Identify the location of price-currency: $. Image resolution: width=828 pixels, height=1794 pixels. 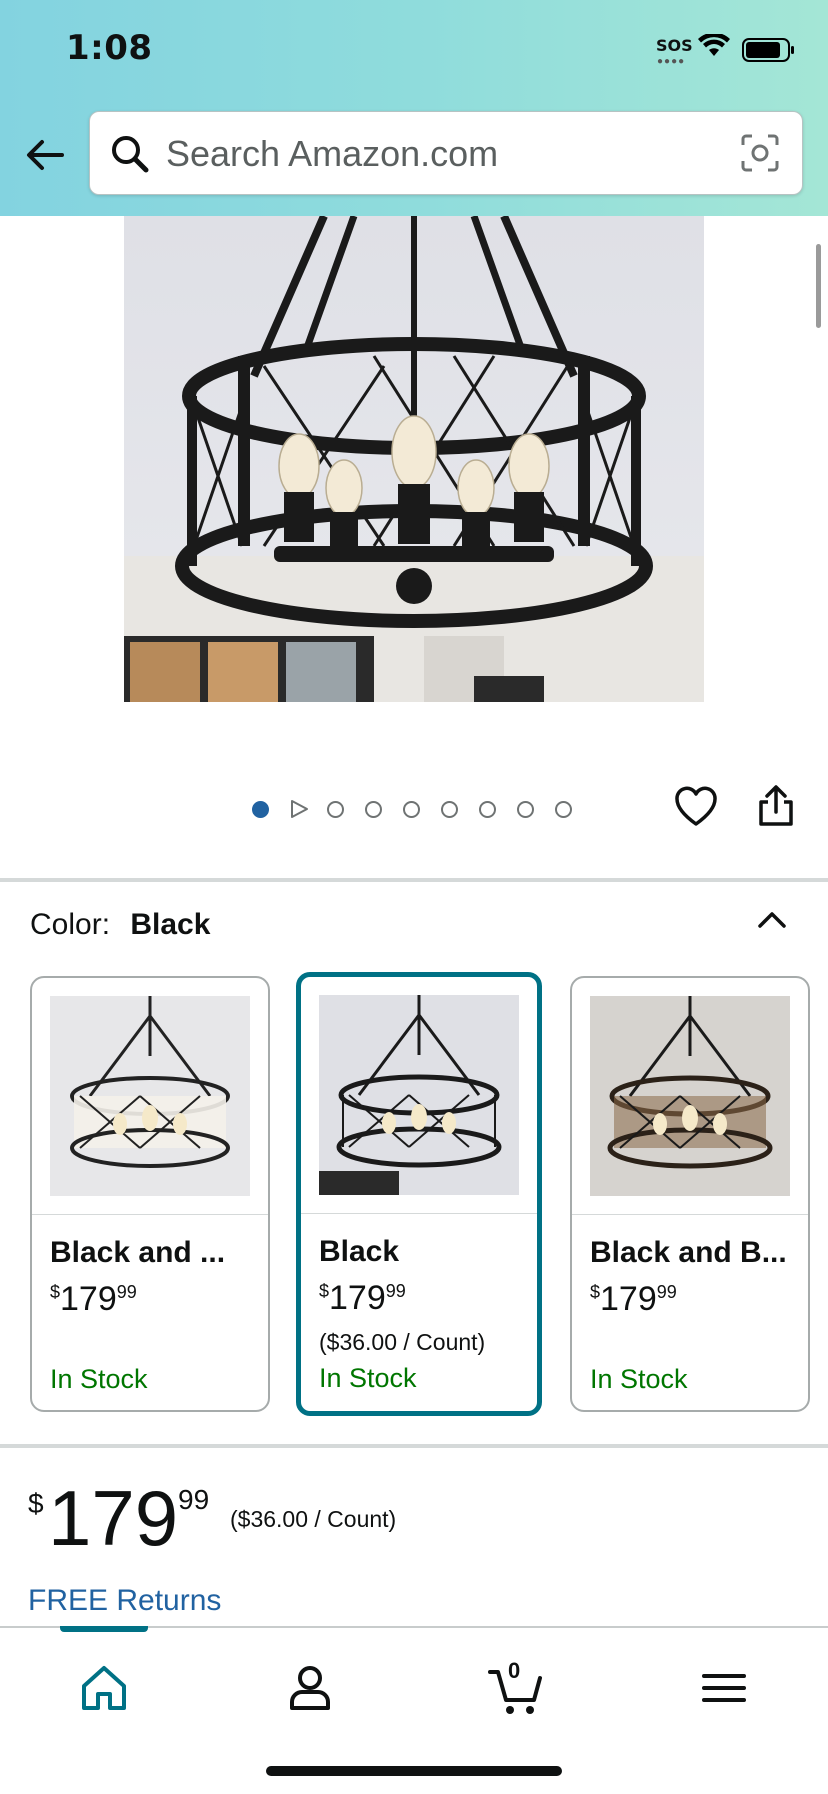
(36, 1503).